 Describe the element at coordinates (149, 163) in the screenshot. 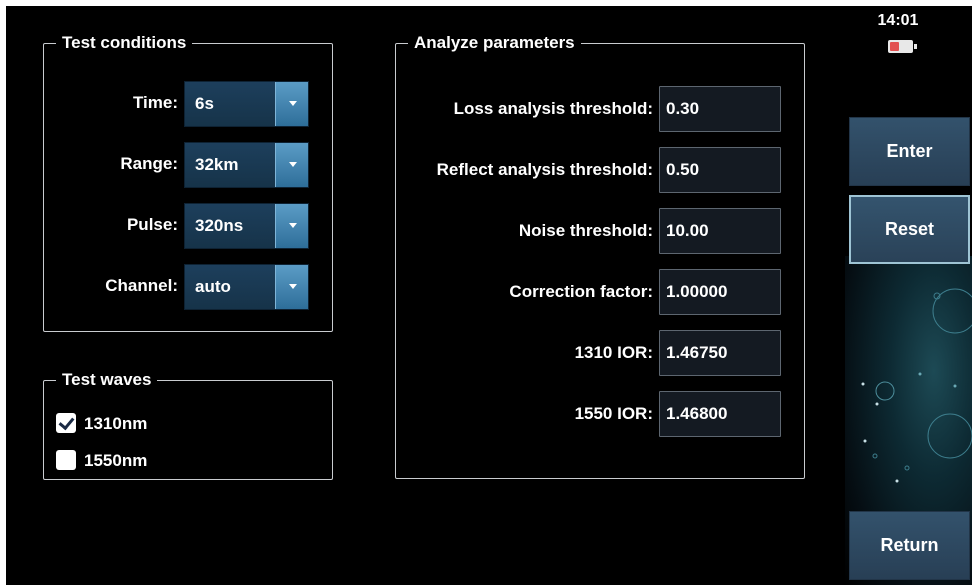

I see `range-label: Range:` at that location.